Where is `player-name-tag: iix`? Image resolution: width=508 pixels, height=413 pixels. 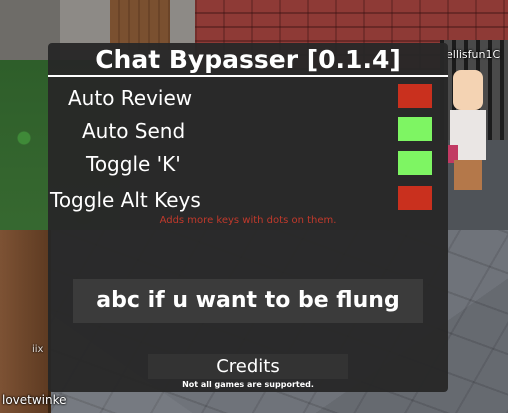
player-name-tag: iix is located at coordinates (38, 349).